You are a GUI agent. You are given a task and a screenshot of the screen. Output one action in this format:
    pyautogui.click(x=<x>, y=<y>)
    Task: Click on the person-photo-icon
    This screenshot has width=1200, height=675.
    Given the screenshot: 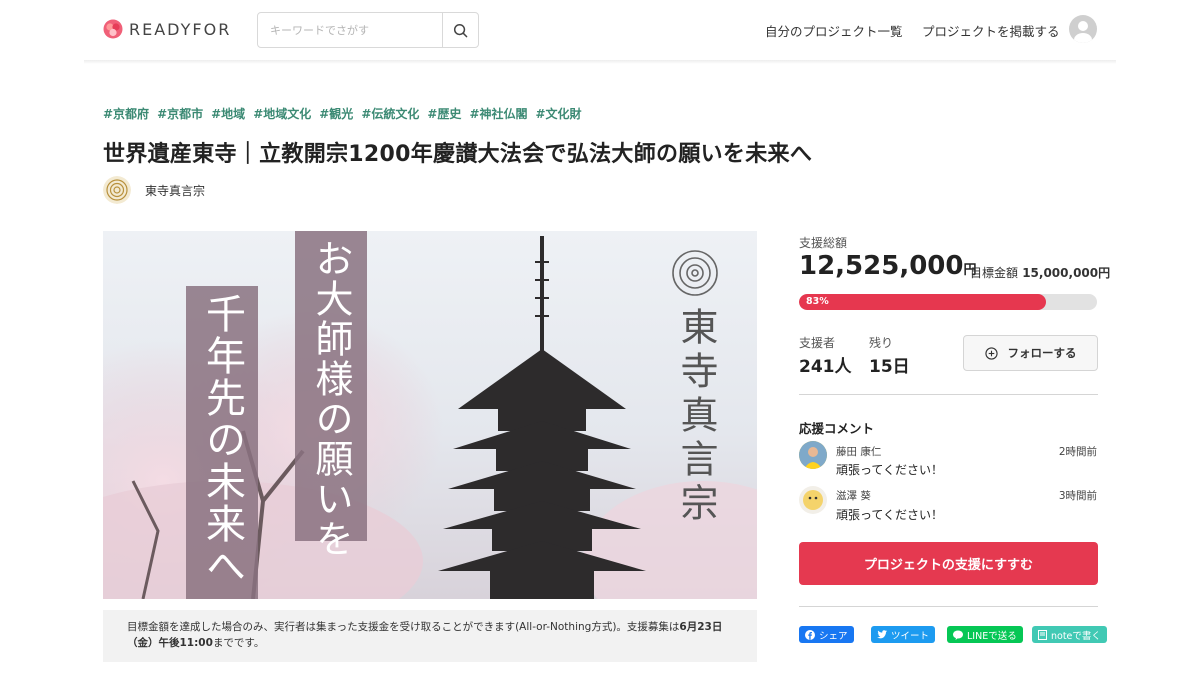 What is the action you would take?
    pyautogui.click(x=813, y=455)
    